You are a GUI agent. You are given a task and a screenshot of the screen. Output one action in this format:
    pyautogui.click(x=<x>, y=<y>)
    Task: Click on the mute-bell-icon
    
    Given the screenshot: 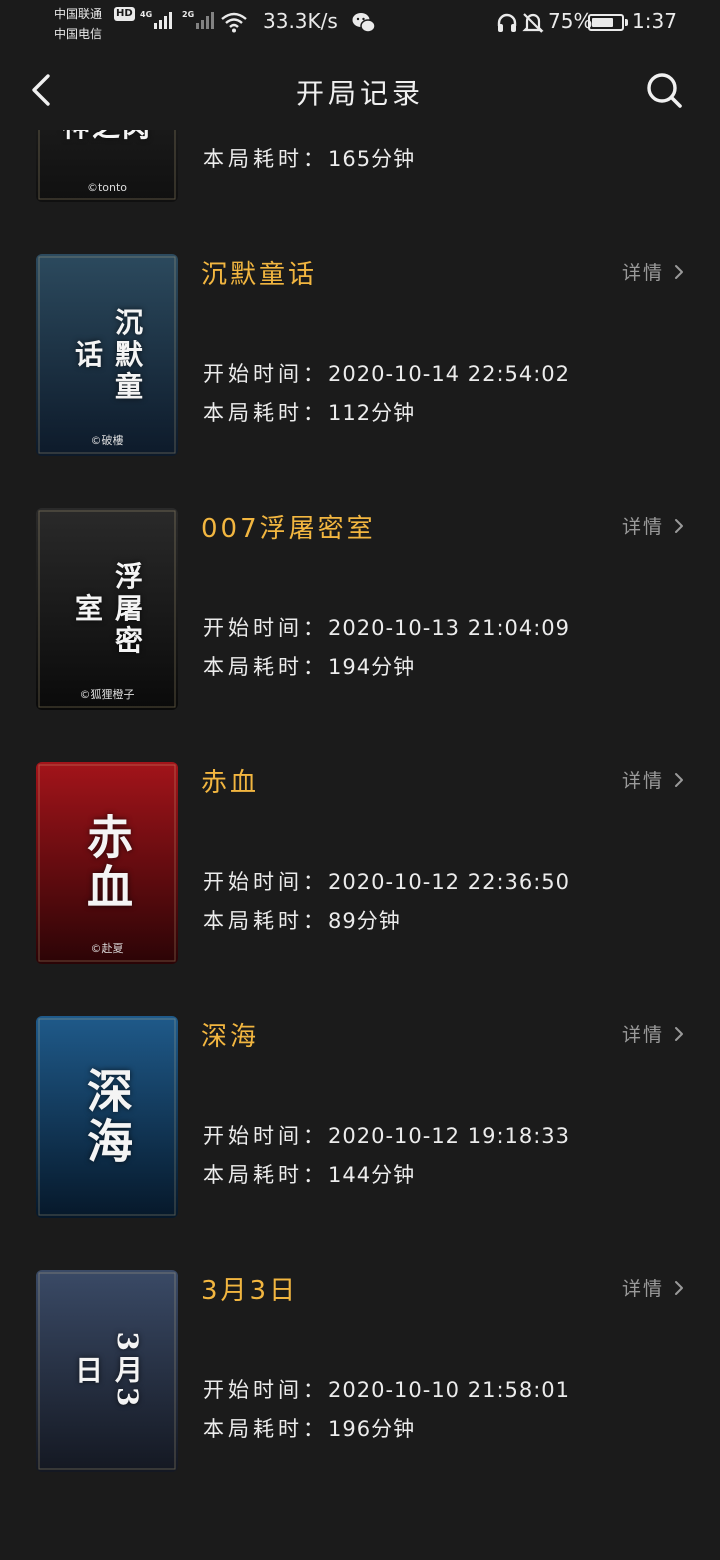 What is the action you would take?
    pyautogui.click(x=533, y=23)
    